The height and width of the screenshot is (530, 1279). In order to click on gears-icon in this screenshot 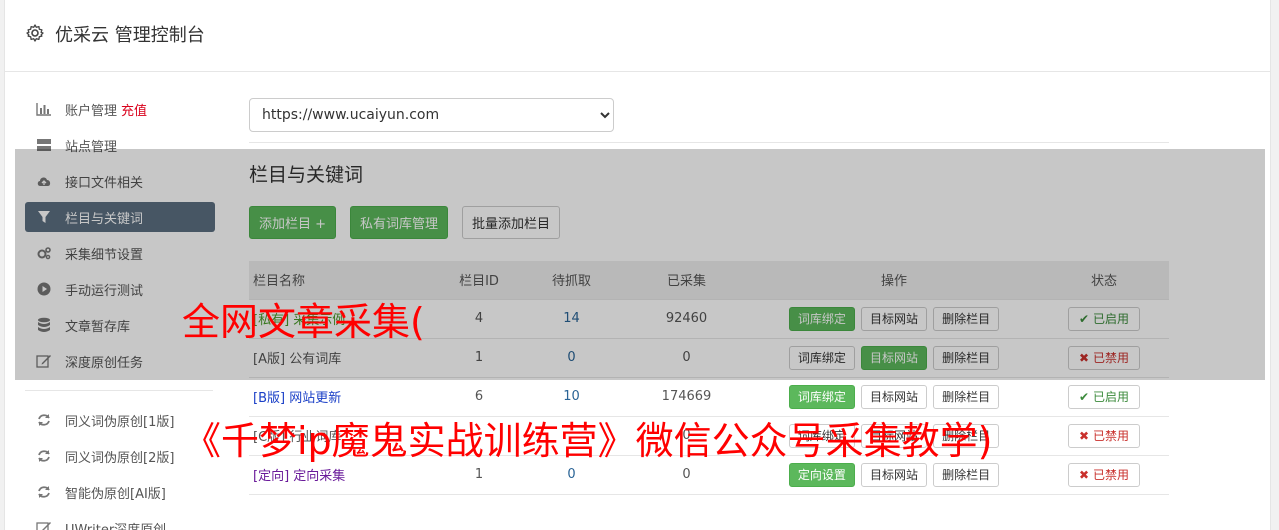, I will do `click(44, 253)`.